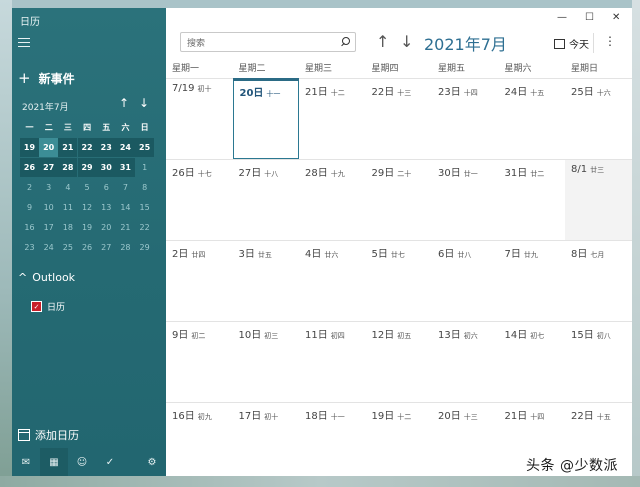 The height and width of the screenshot is (487, 640). I want to click on mini-day: 6, so click(106, 187).